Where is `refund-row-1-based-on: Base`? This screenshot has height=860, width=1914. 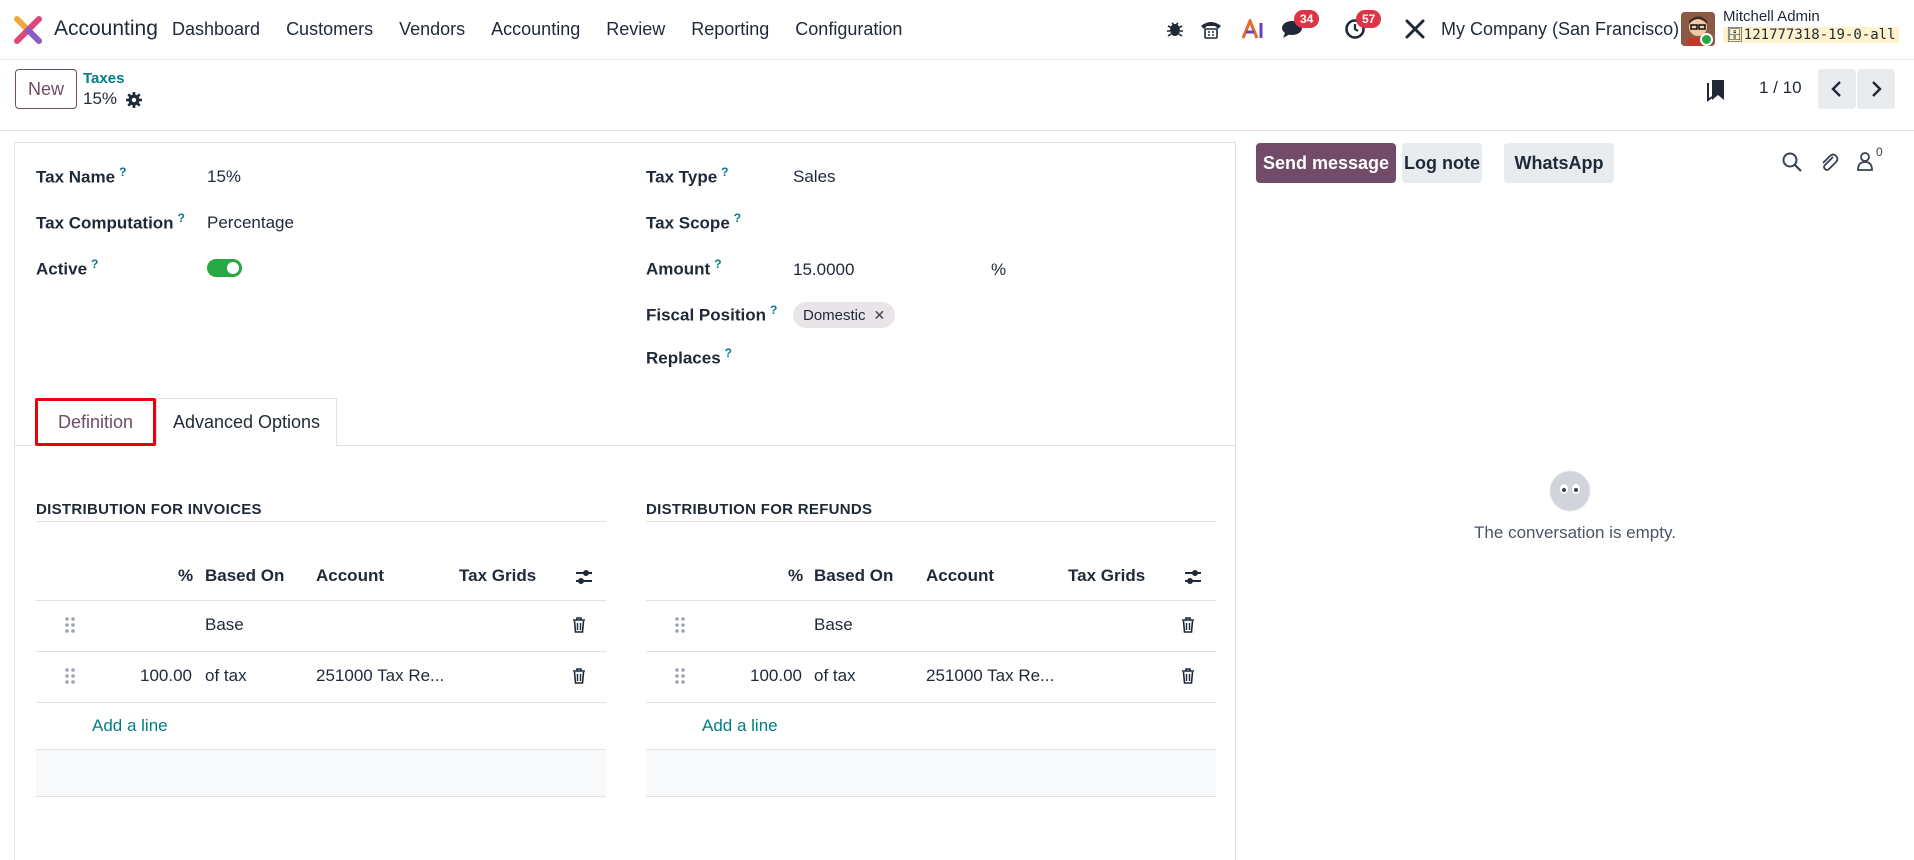 refund-row-1-based-on: Base is located at coordinates (833, 625).